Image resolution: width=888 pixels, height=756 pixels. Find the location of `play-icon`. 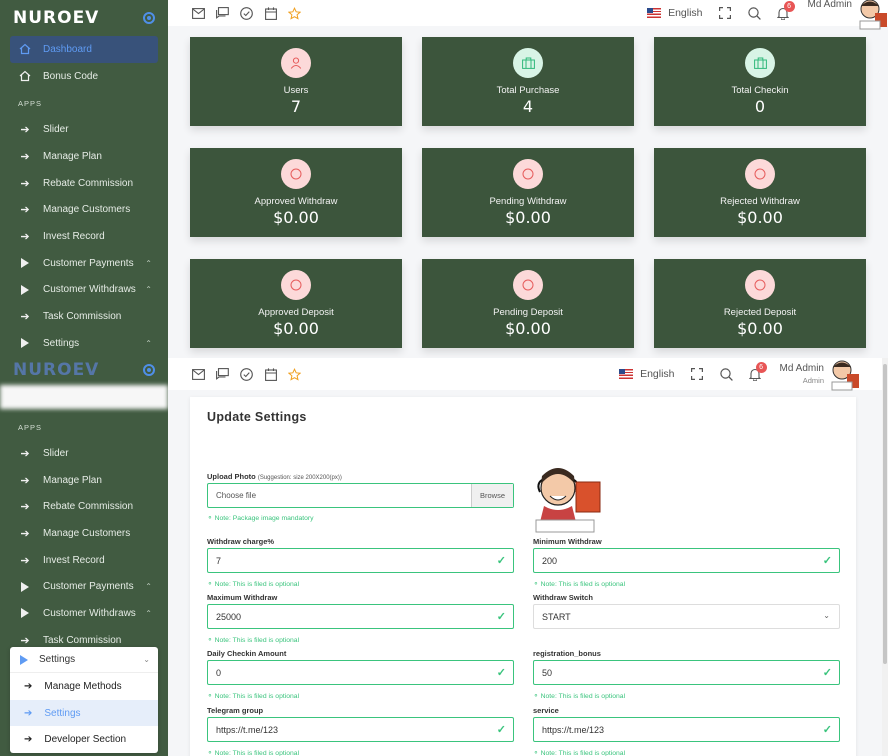

play-icon is located at coordinates (24, 659).